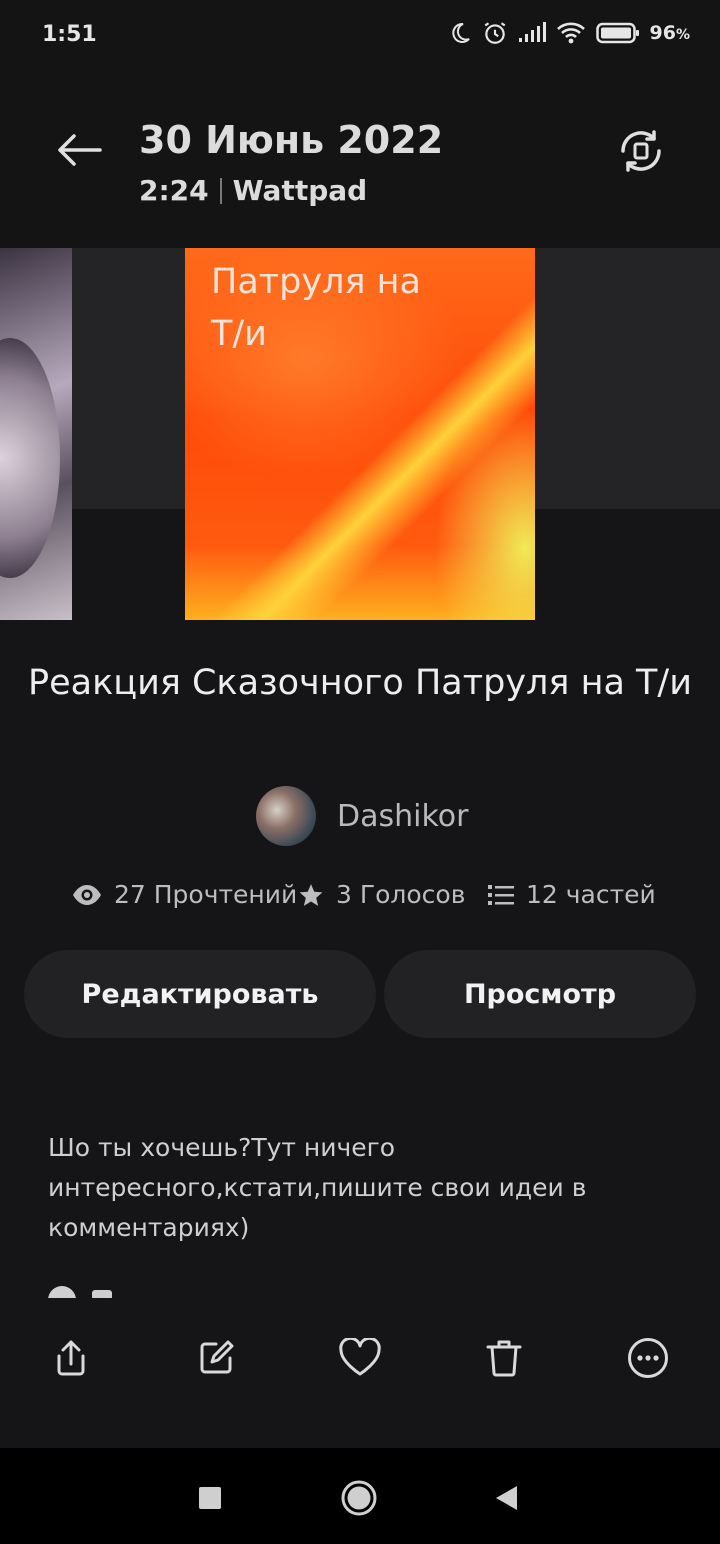 The image size is (720, 1544). Describe the element at coordinates (316, 282) in the screenshot. I see `cover-text-line1: Патруля на` at that location.